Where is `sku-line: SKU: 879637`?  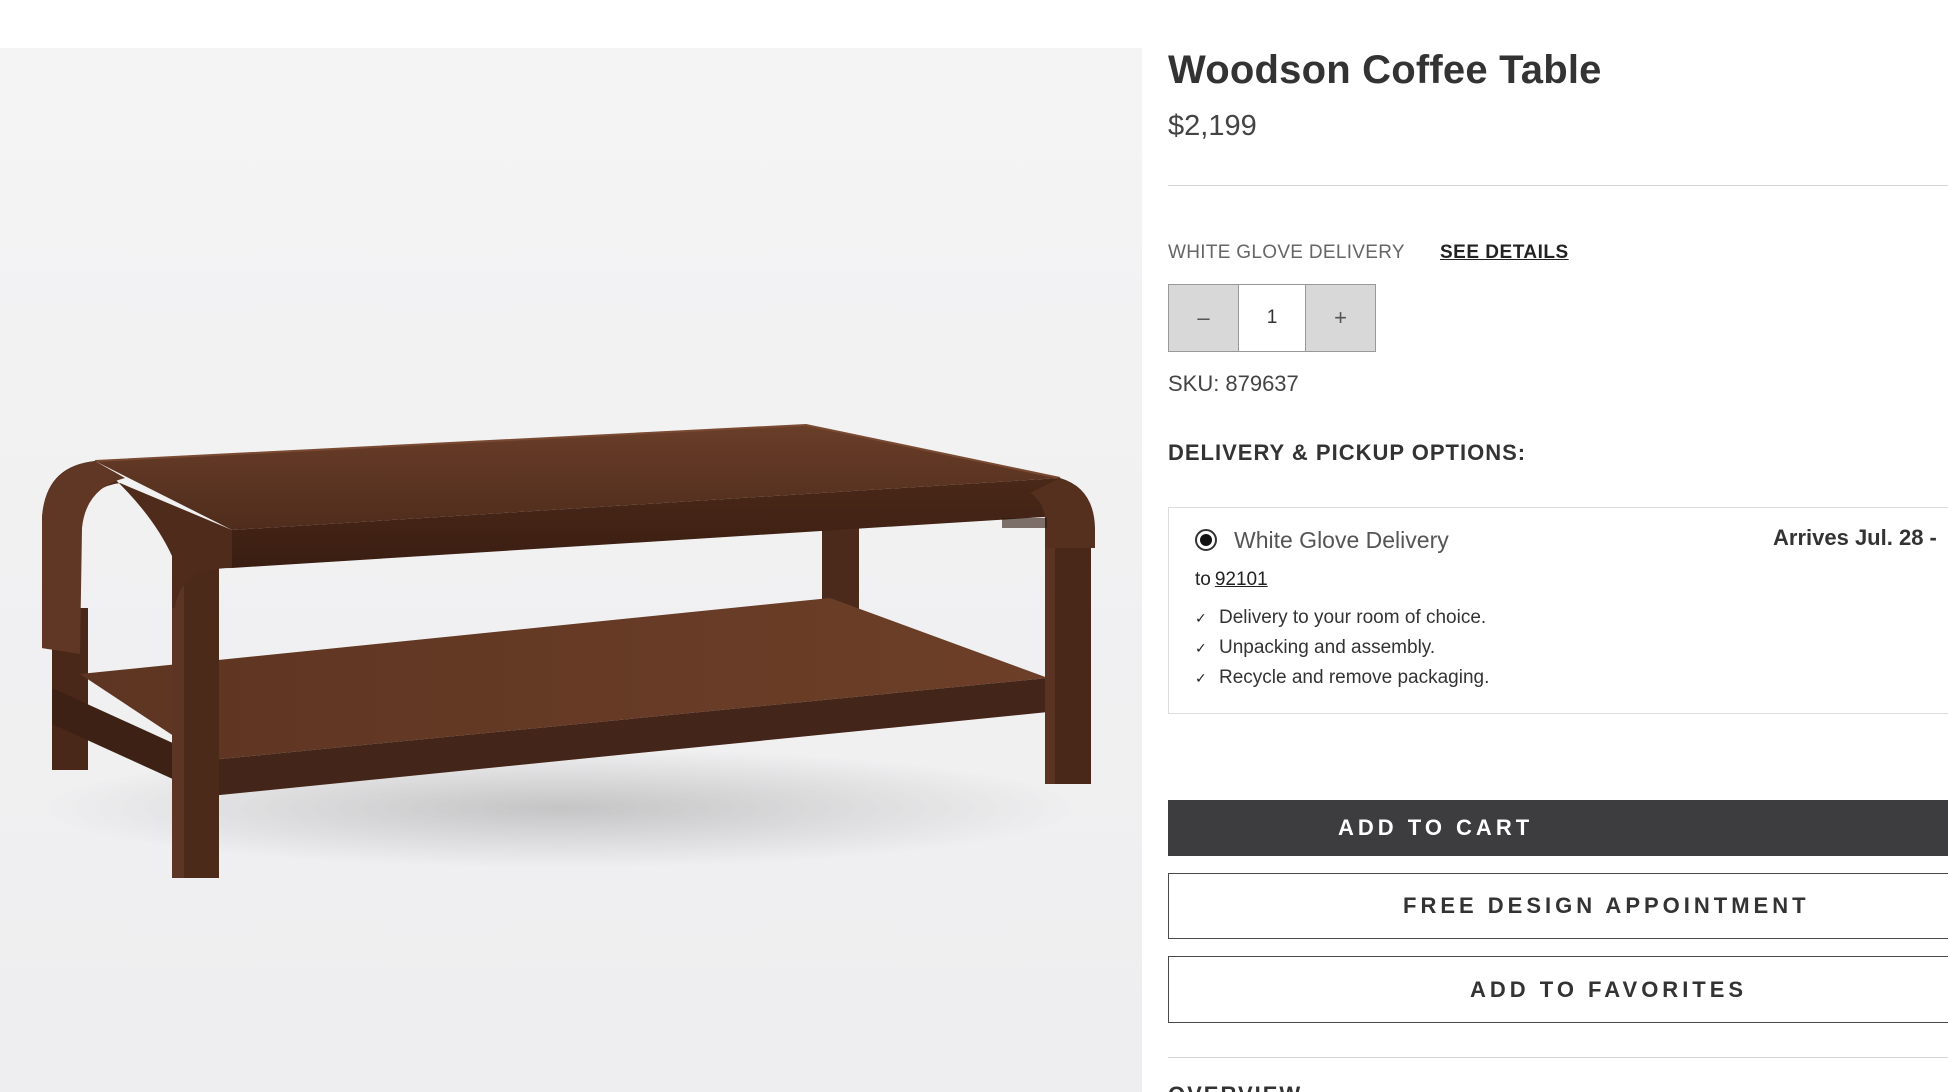 sku-line: SKU: 879637 is located at coordinates (1233, 384).